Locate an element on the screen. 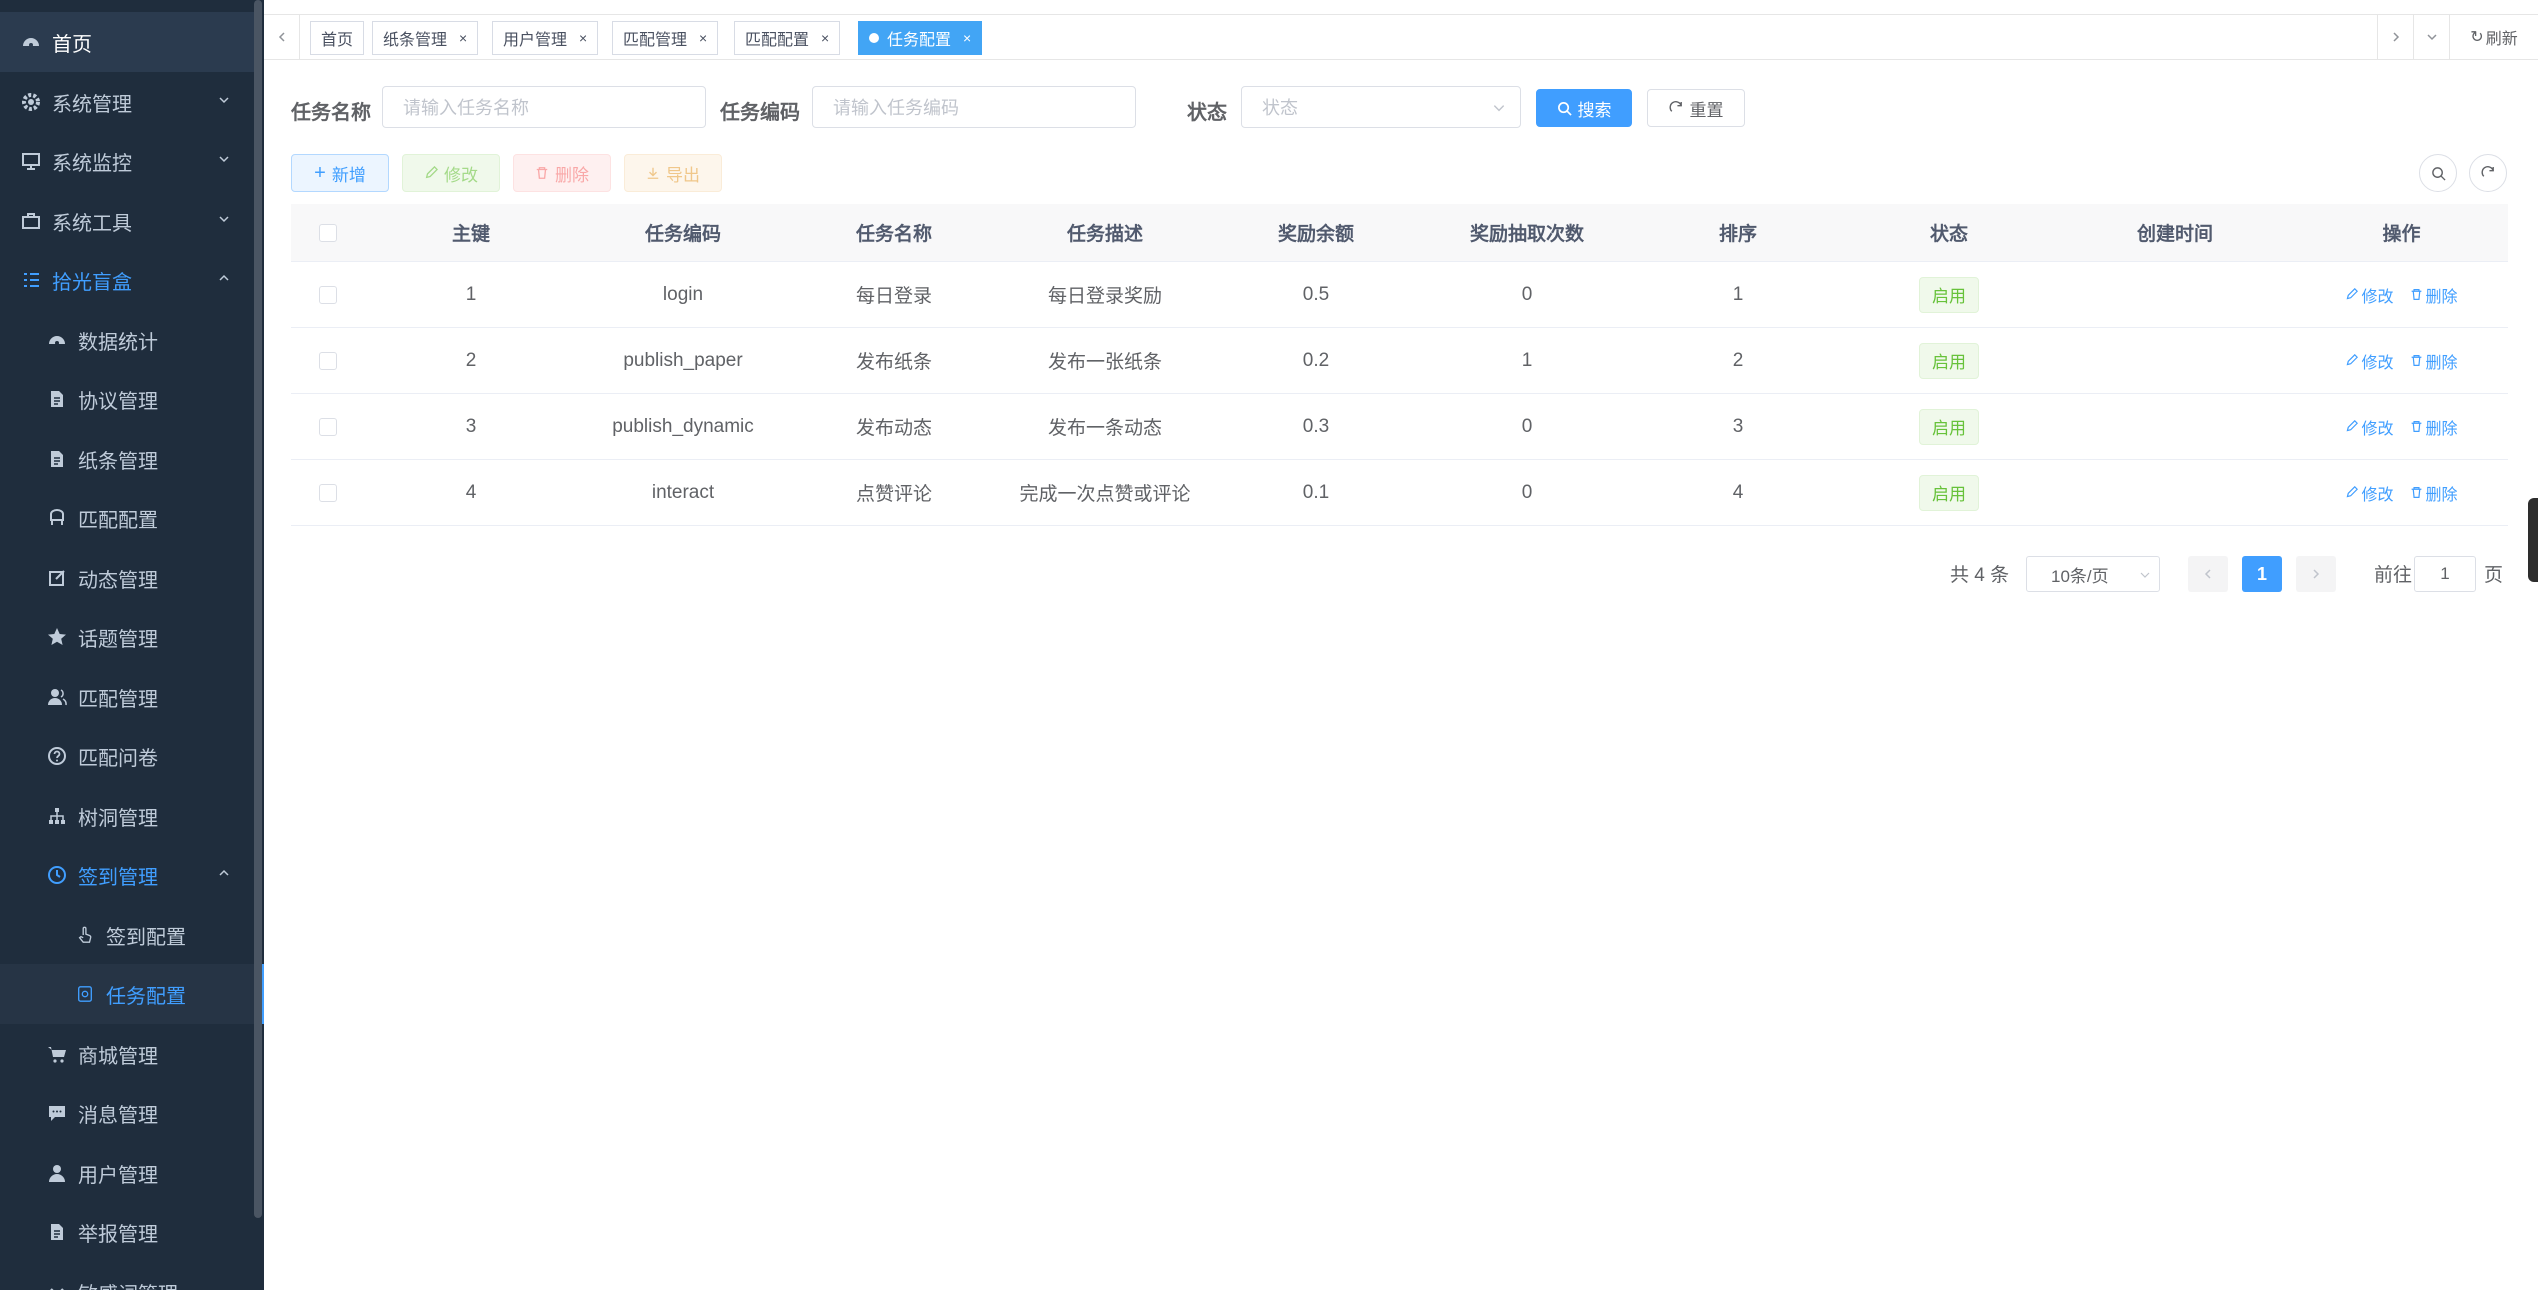  floating-edge-widget is located at coordinates (2533, 540).